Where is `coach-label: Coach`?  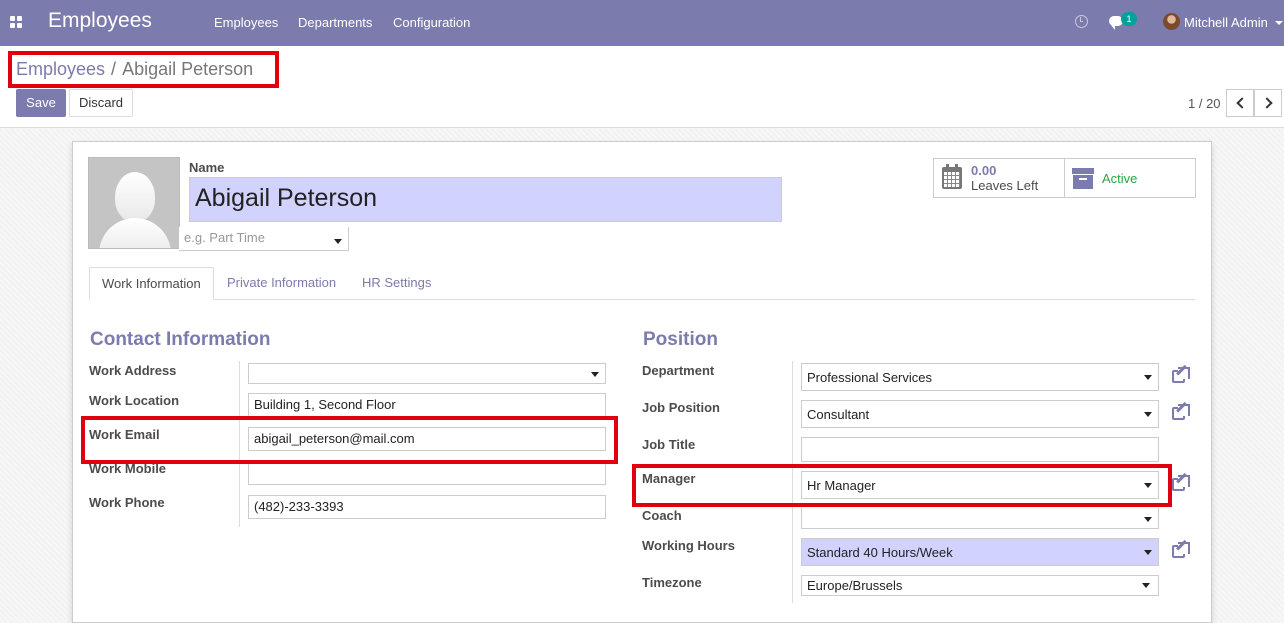 coach-label: Coach is located at coordinates (662, 515).